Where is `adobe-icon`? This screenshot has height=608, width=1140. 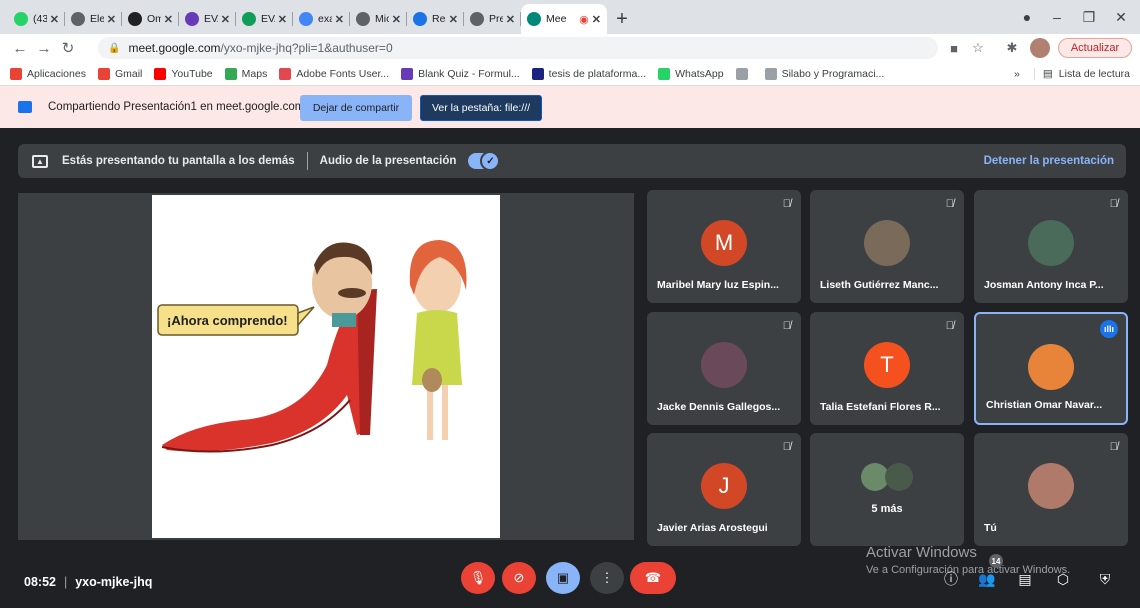 adobe-icon is located at coordinates (285, 73).